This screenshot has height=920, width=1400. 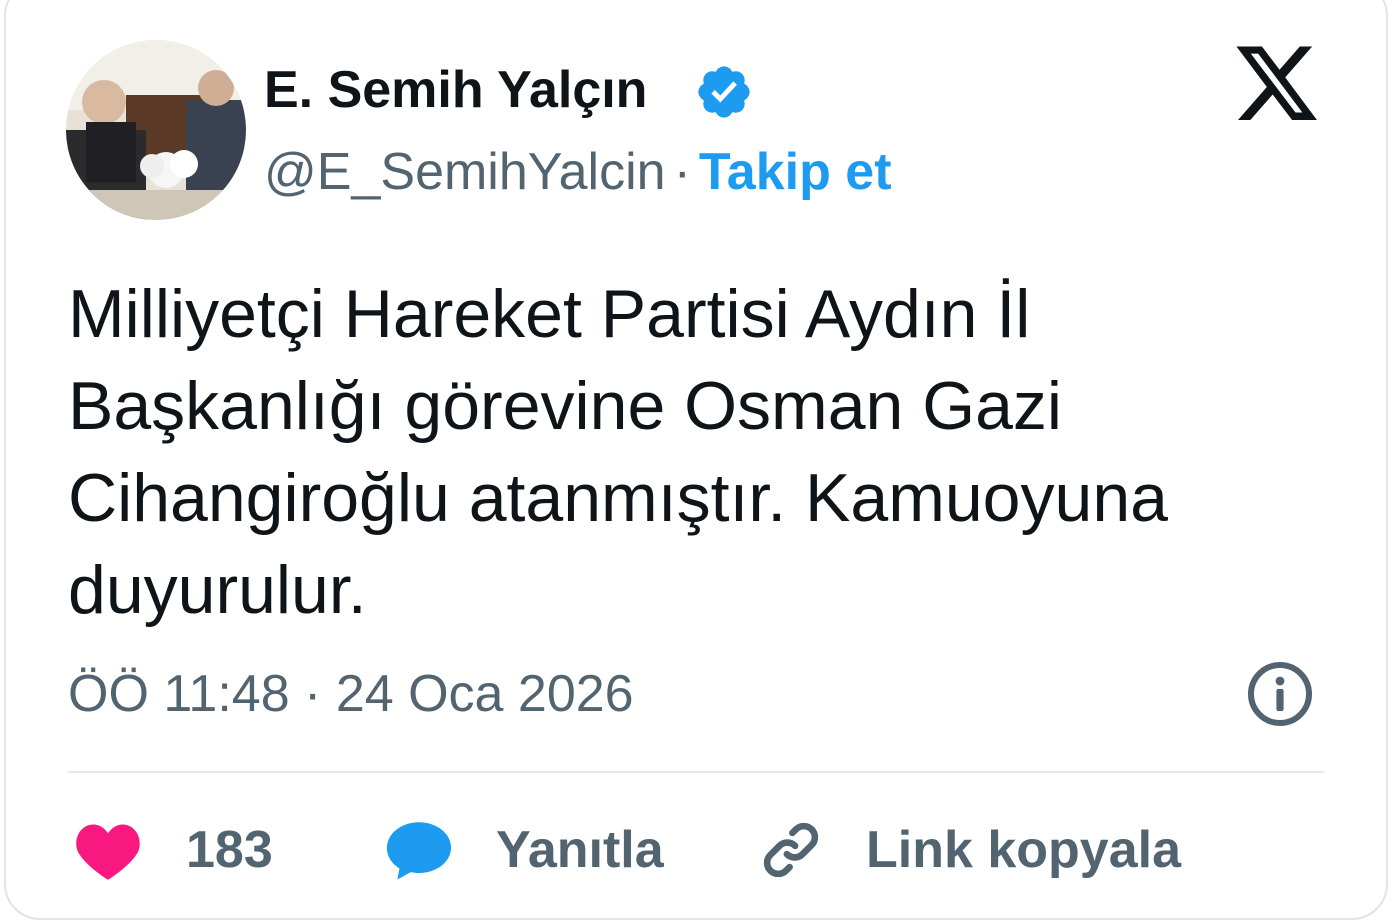 What do you see at coordinates (696, 772) in the screenshot?
I see `divider` at bounding box center [696, 772].